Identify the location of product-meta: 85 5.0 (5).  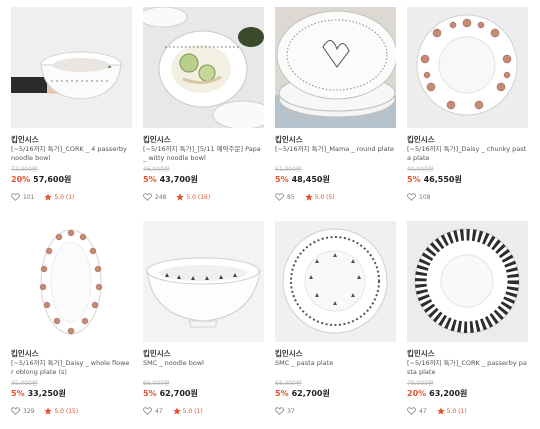
(335, 197).